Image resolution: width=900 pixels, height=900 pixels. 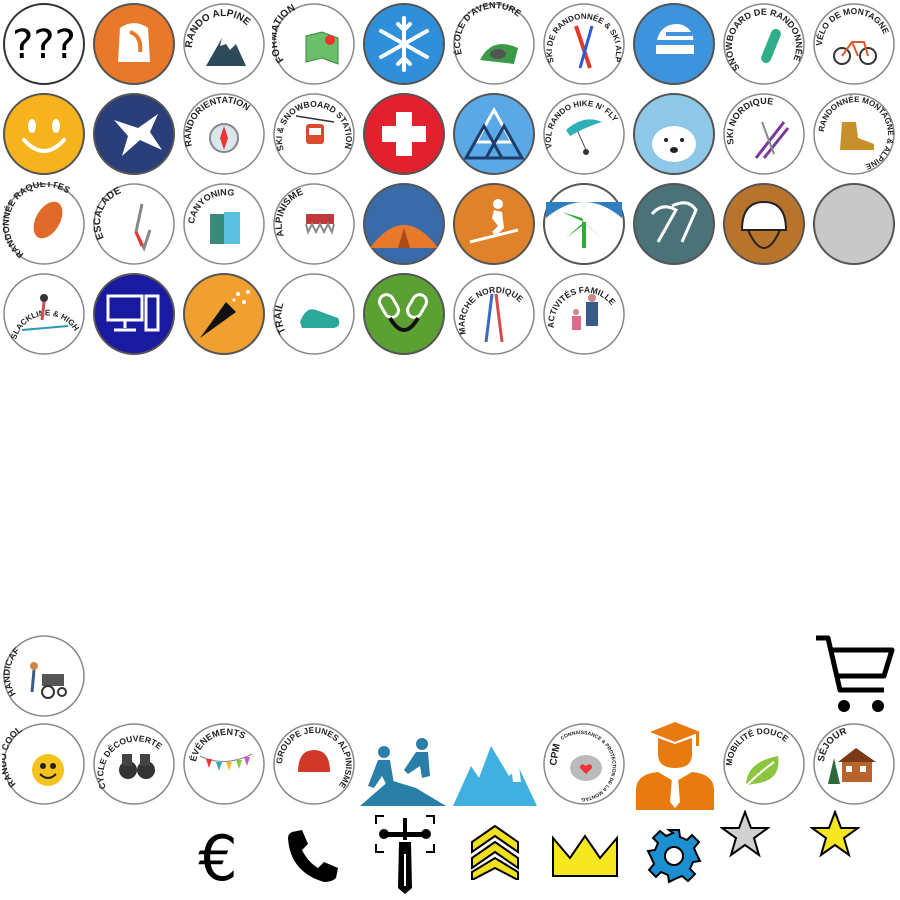 I want to click on gear-icon, so click(x=674, y=856).